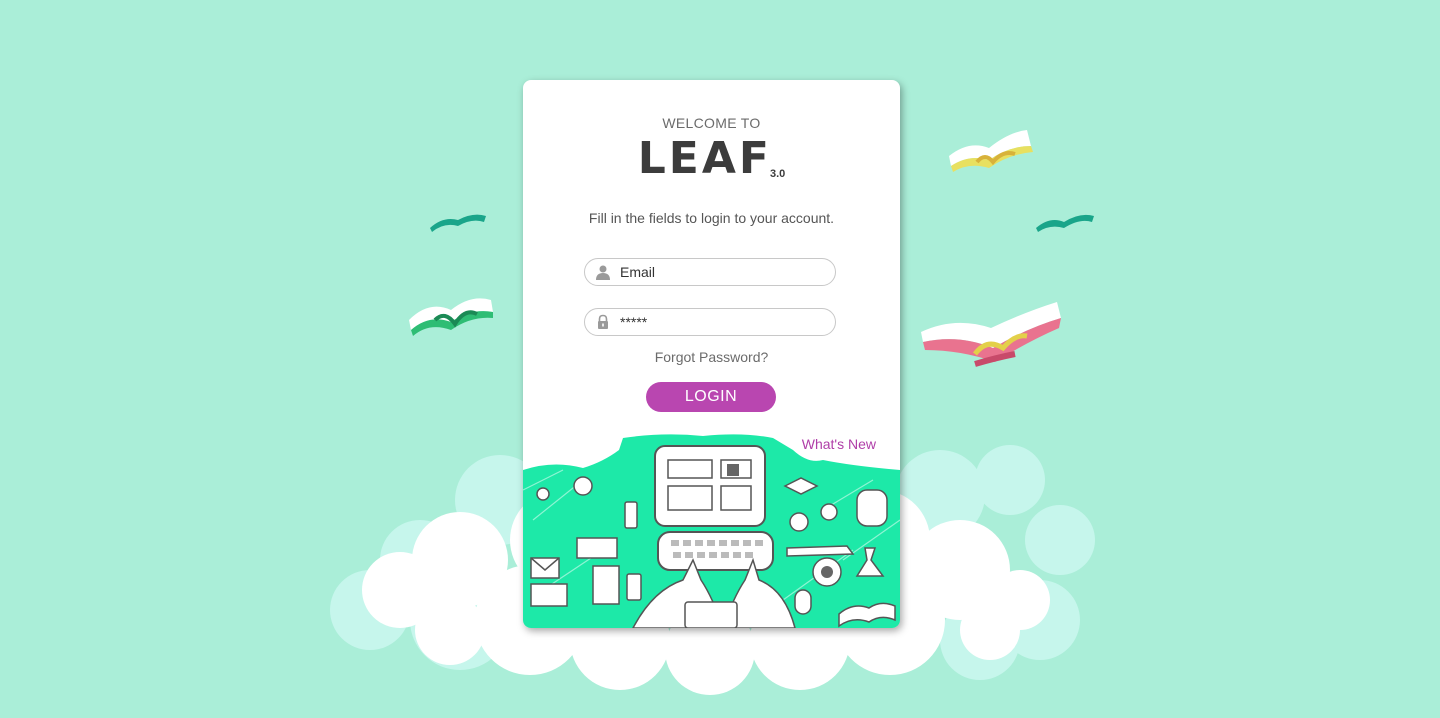 The height and width of the screenshot is (718, 1440). I want to click on forgot-password-link: Forgot Password?, so click(711, 357).